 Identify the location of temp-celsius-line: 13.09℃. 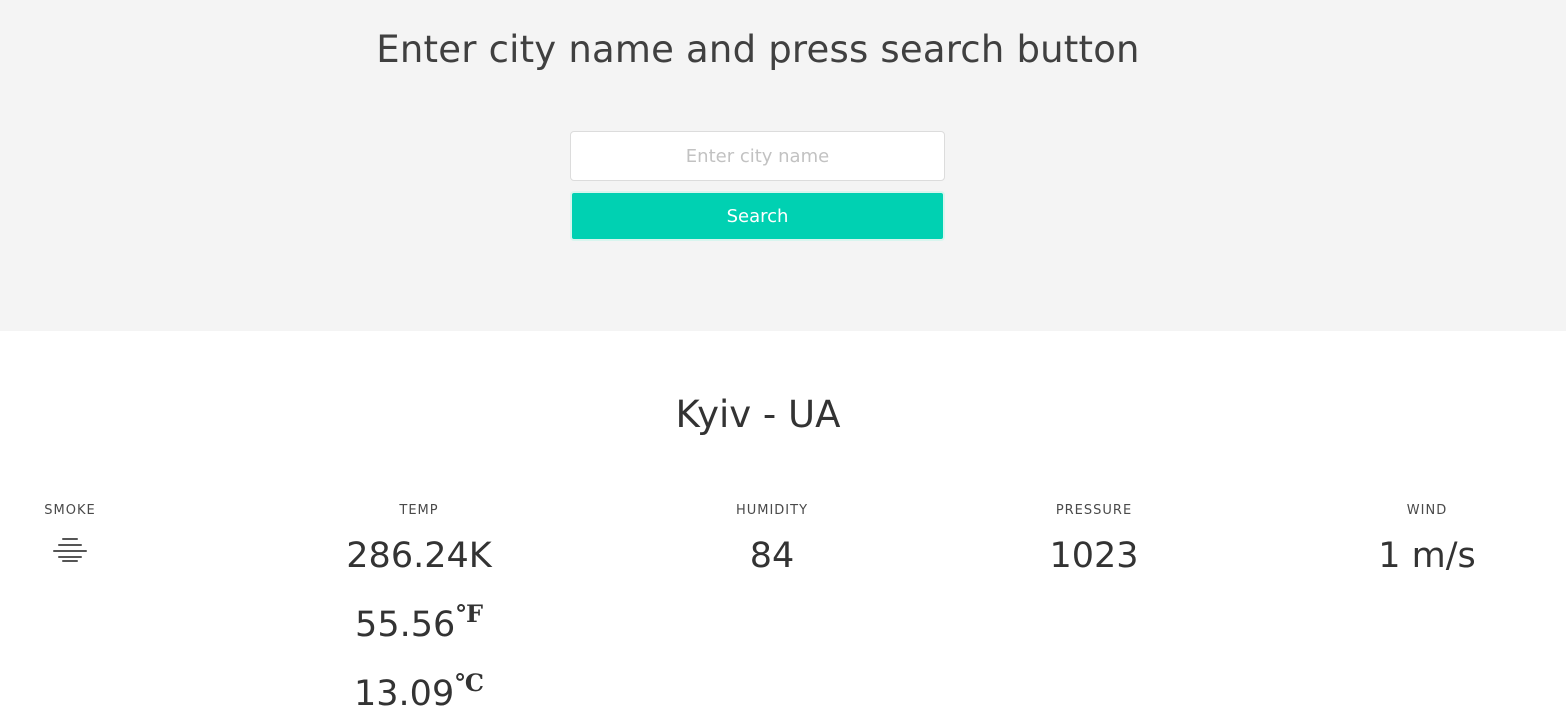
(419, 688).